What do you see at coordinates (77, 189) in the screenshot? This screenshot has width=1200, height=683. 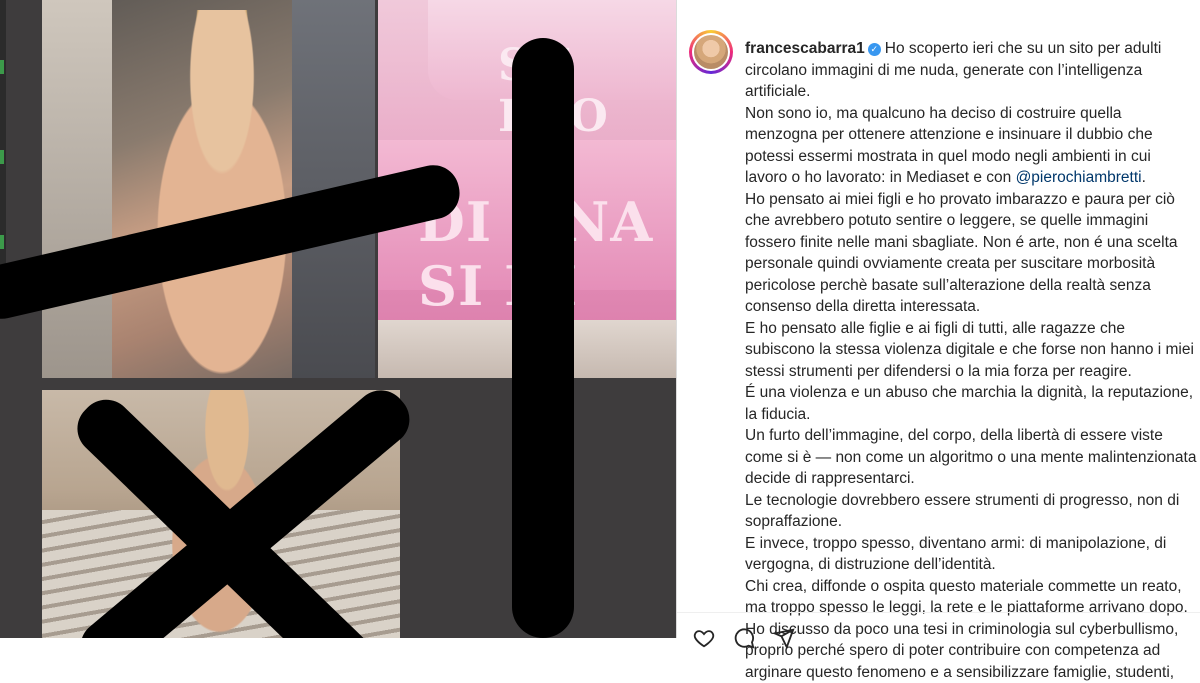 I see `background-shelf` at bounding box center [77, 189].